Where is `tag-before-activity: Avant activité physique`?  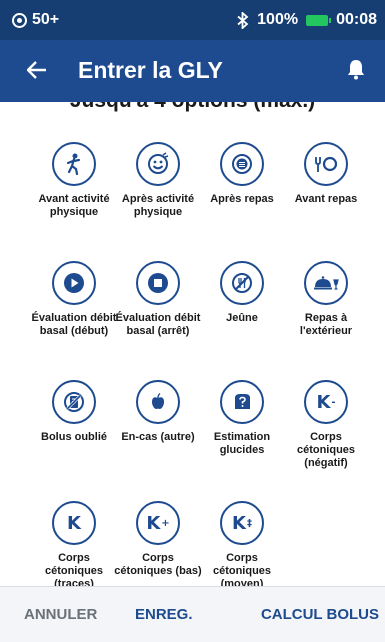
tag-before-activity: Avant activité physique is located at coordinates (74, 180).